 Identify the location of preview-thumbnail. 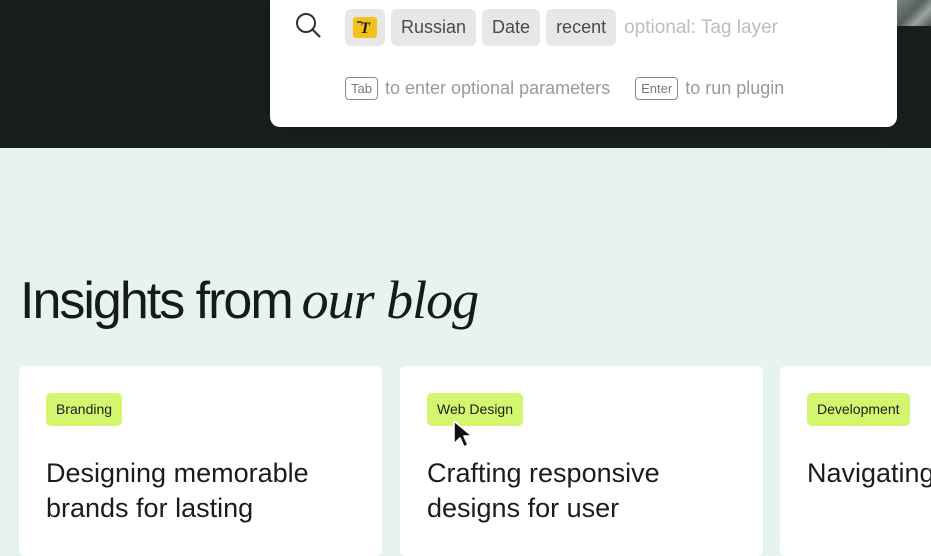
(914, 13).